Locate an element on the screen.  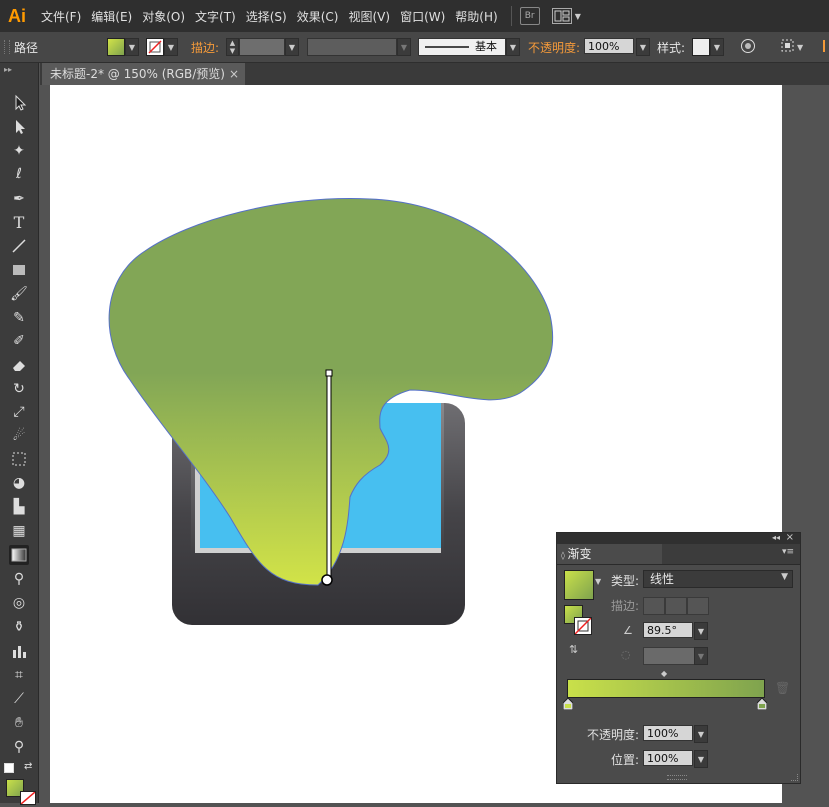
blend-tool-icon: ◎ is located at coordinates (19, 603).